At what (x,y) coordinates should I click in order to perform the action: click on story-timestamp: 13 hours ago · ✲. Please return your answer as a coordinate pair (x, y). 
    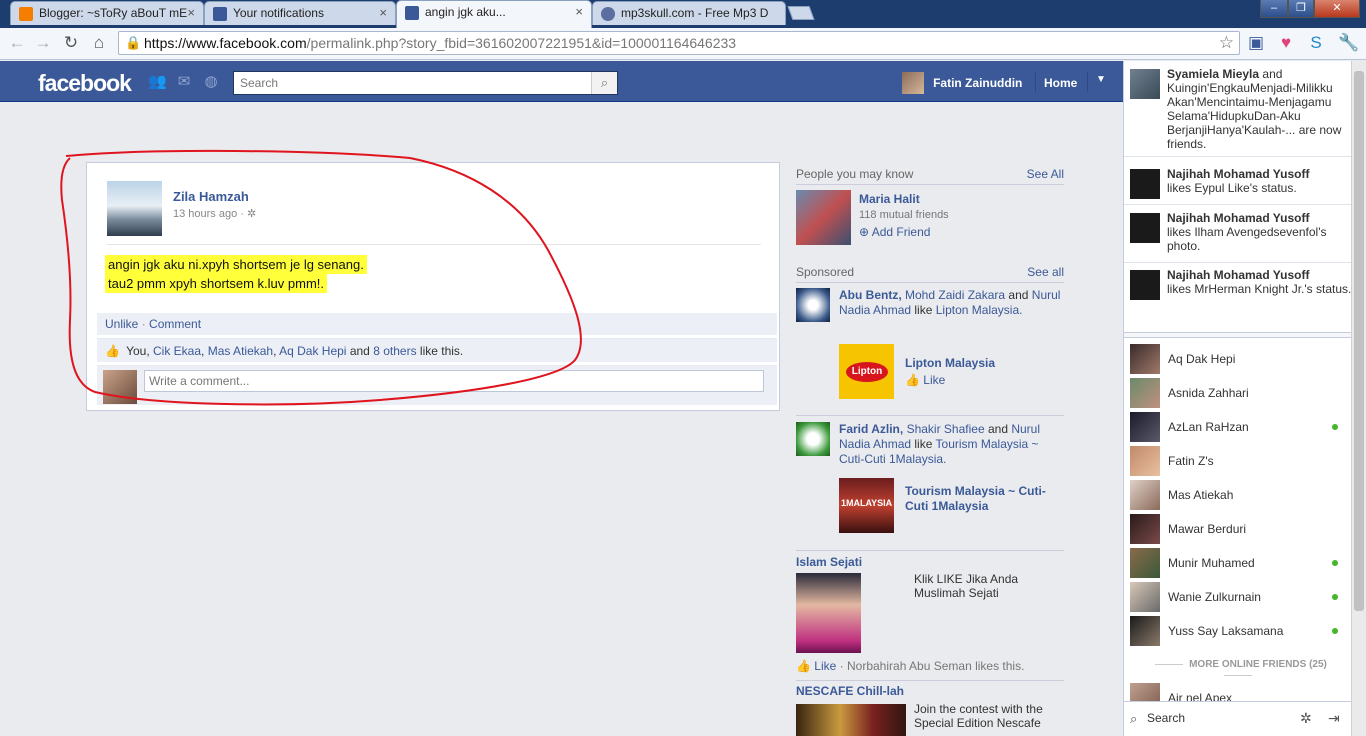
    Looking at the image, I should click on (214, 213).